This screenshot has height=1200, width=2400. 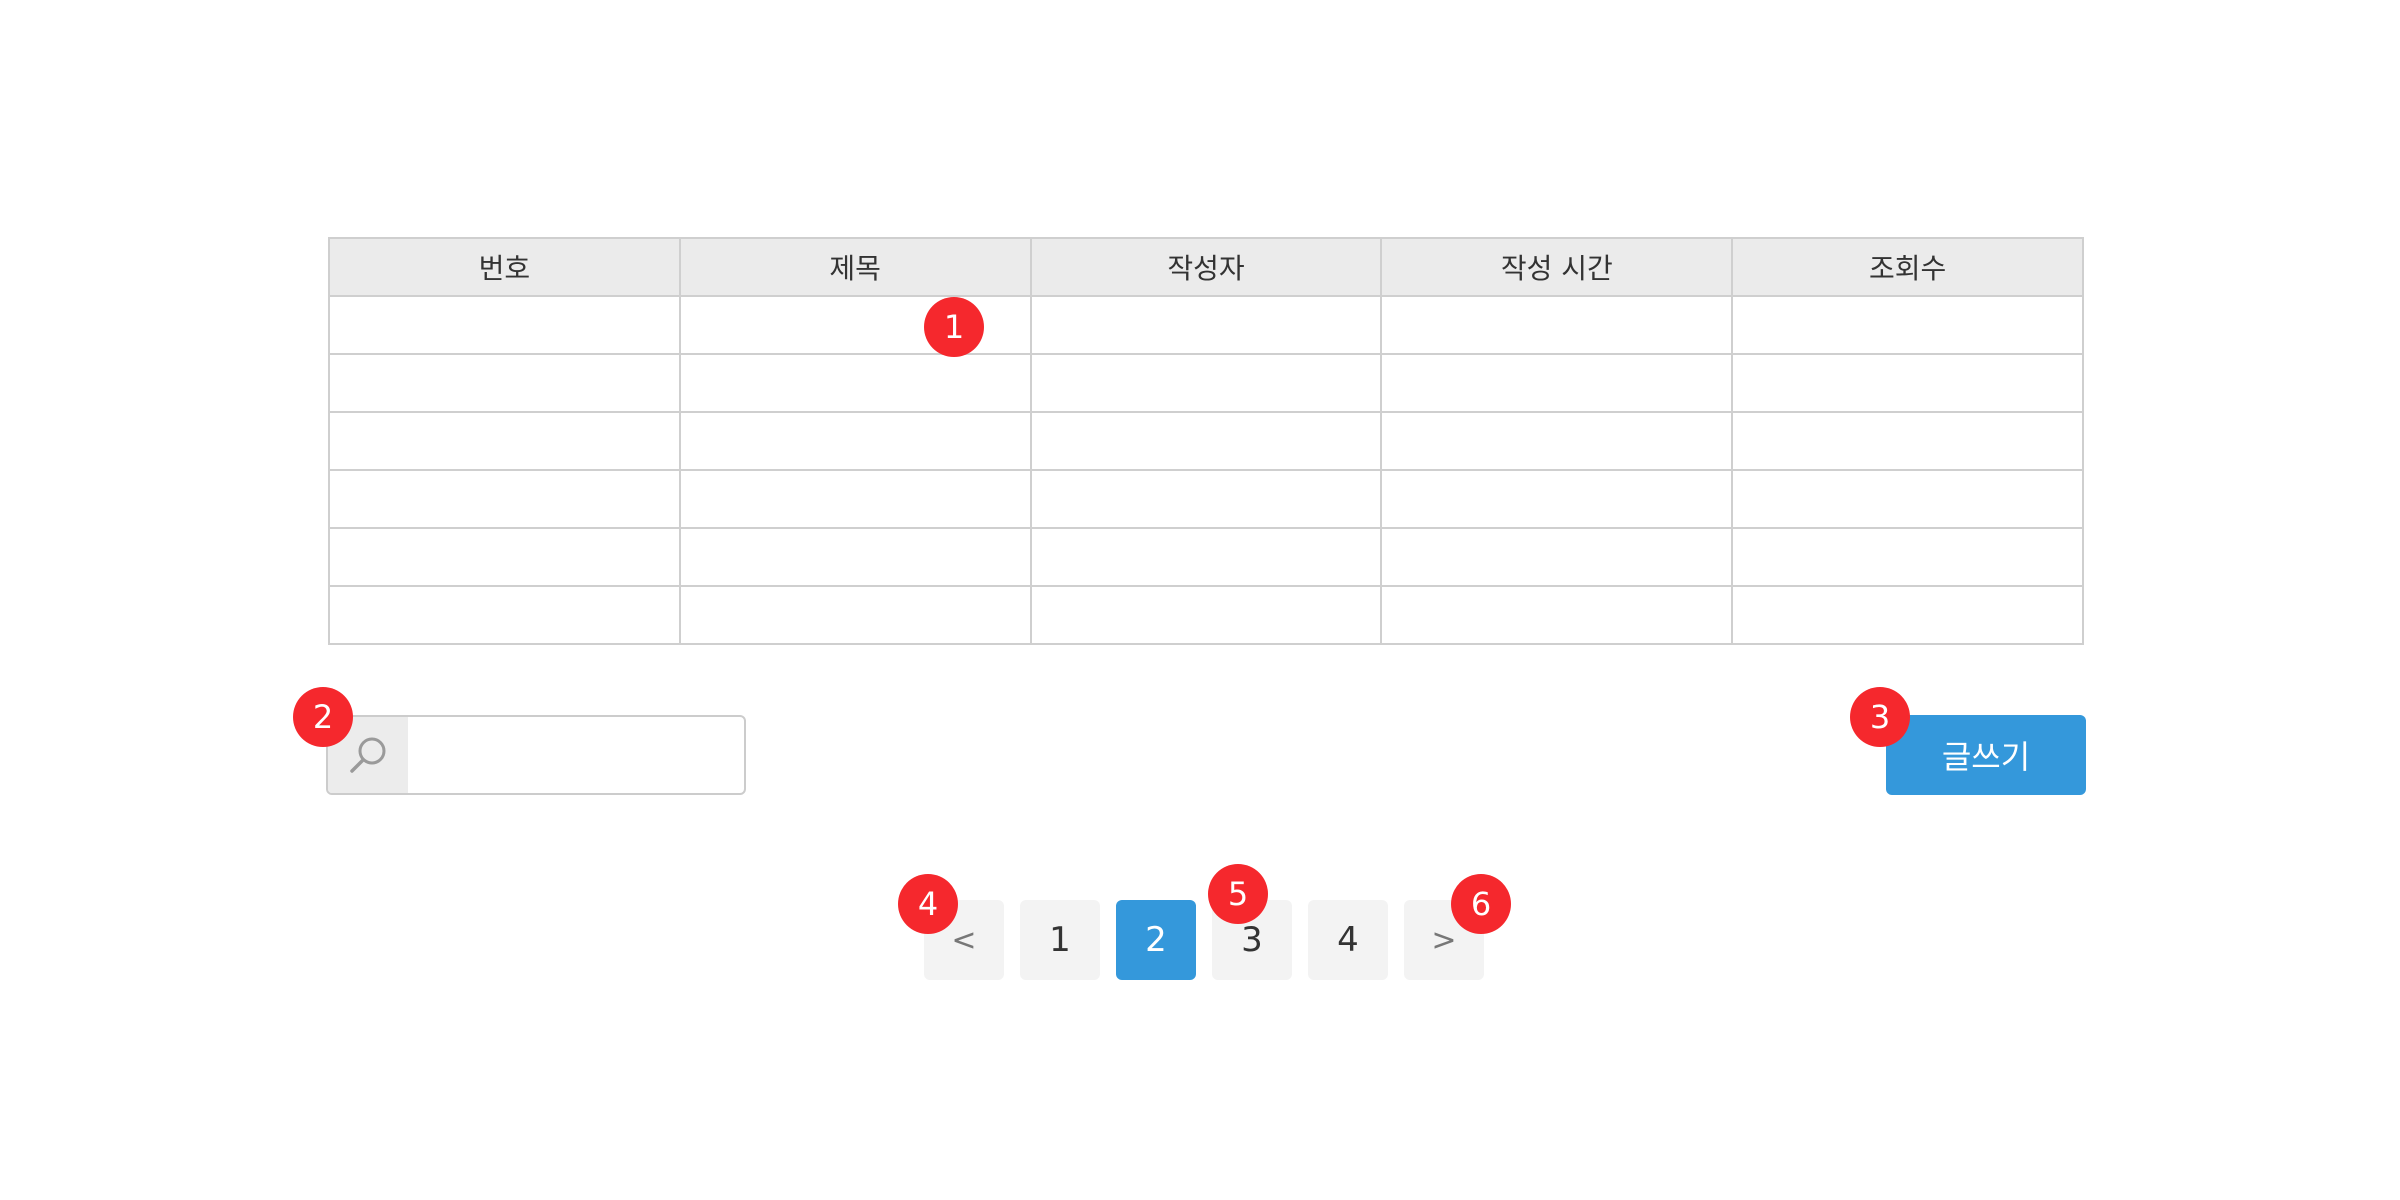 What do you see at coordinates (1880, 717) in the screenshot?
I see `annotation-marker-3: 3` at bounding box center [1880, 717].